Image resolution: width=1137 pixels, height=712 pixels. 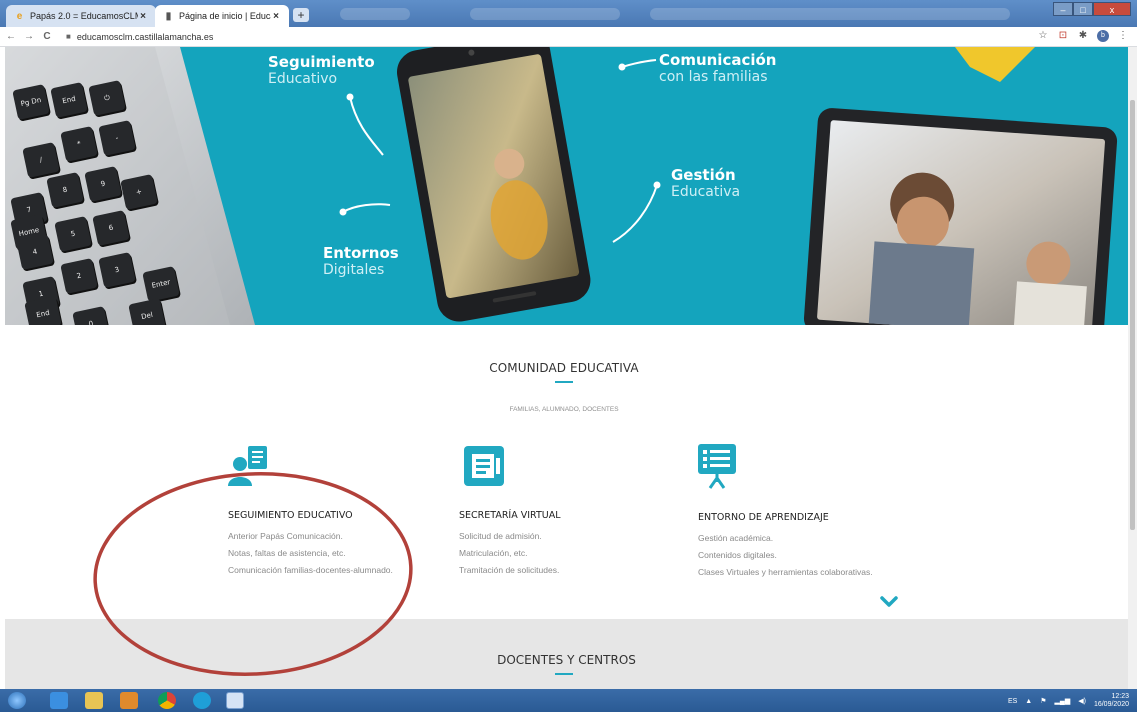 I want to click on internet-explorer-icon, so click(x=59, y=700).